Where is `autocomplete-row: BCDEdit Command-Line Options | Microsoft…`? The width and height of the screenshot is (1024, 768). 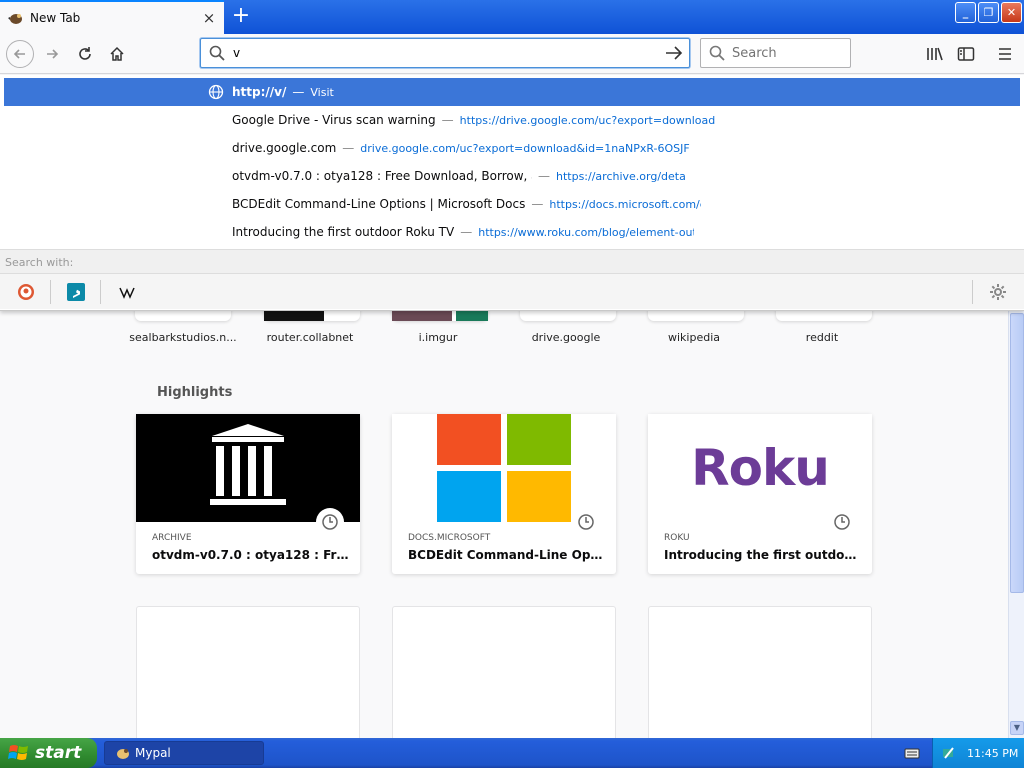
autocomplete-row: BCDEdit Command-Line Options | Microsoft… is located at coordinates (512, 204).